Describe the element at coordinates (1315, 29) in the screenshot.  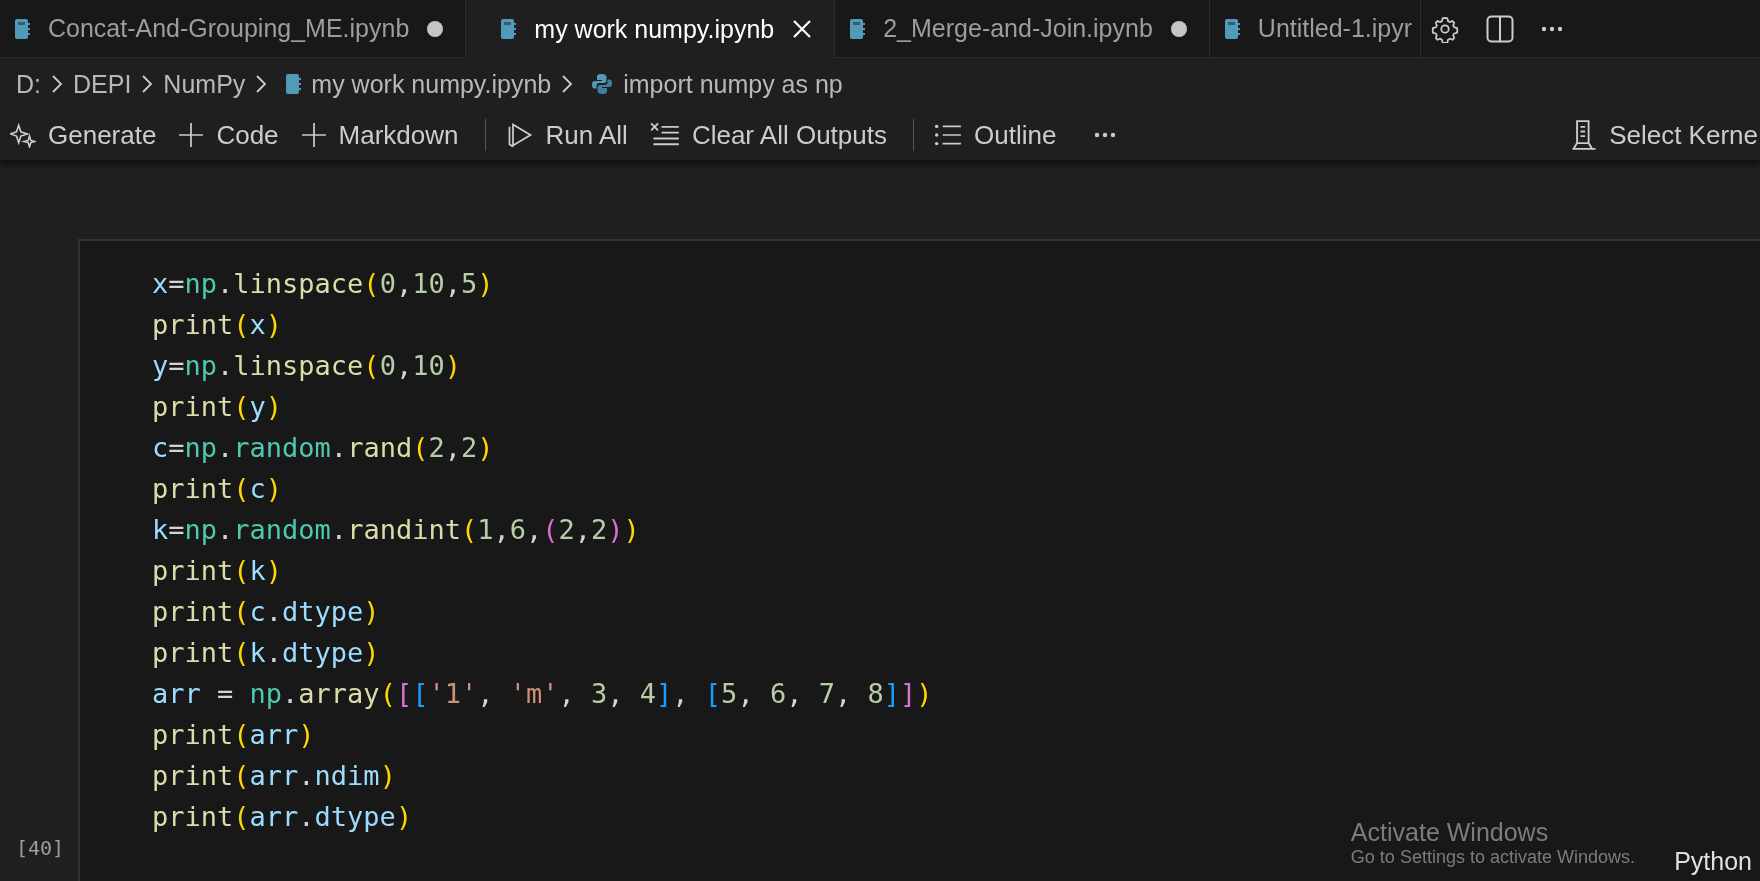
I see `editor-tab: Untitled-1.ipyr` at that location.